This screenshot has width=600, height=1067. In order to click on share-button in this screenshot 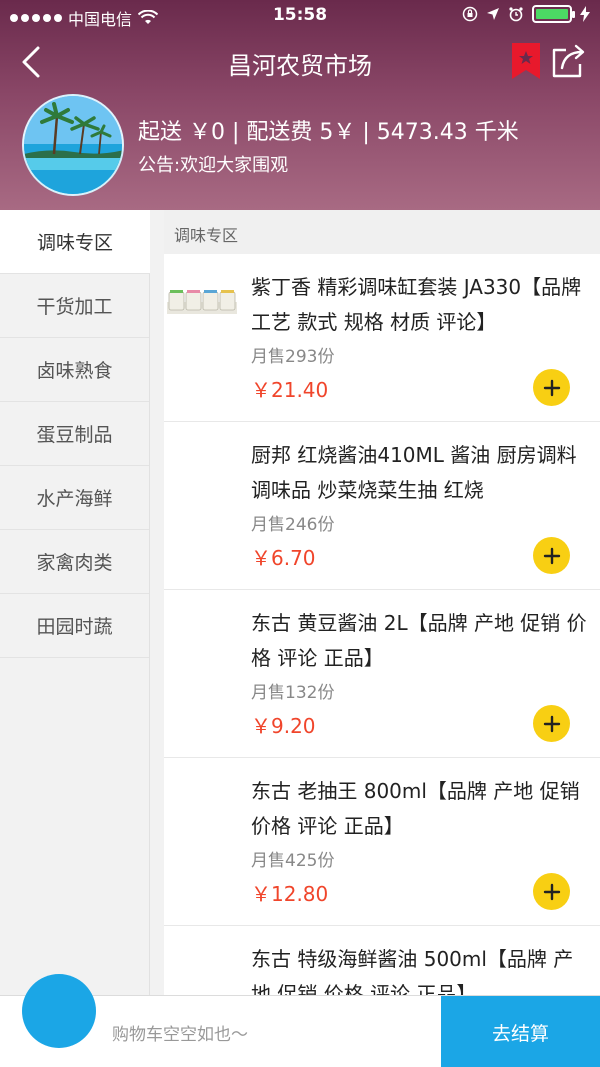, I will do `click(568, 61)`.